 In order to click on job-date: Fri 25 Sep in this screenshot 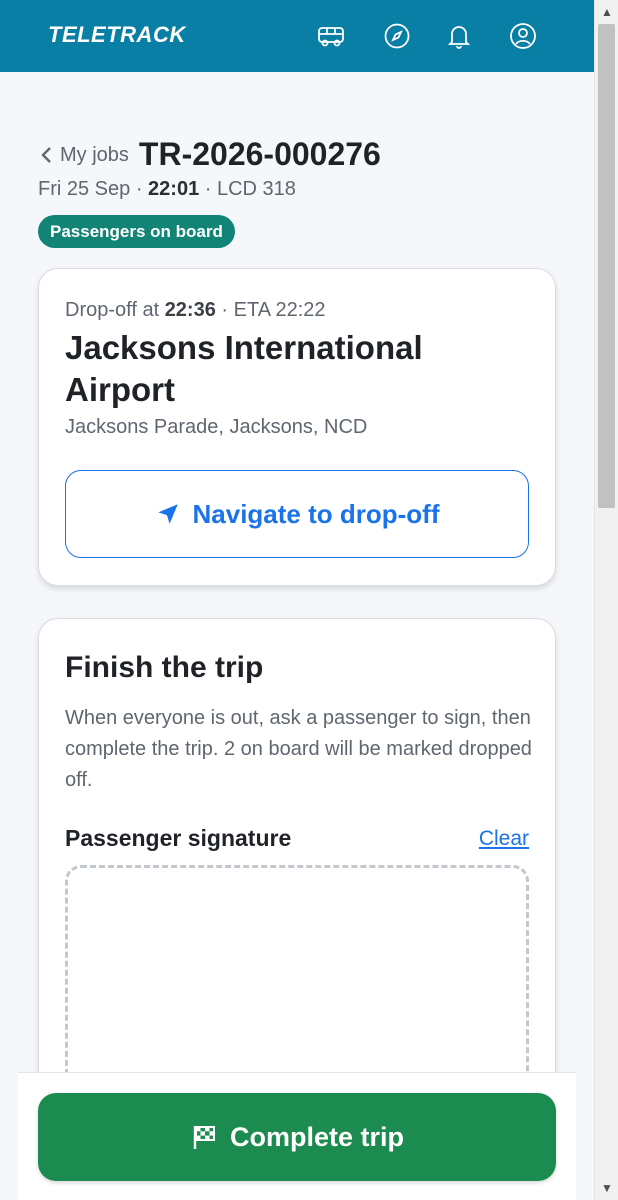, I will do `click(84, 189)`.